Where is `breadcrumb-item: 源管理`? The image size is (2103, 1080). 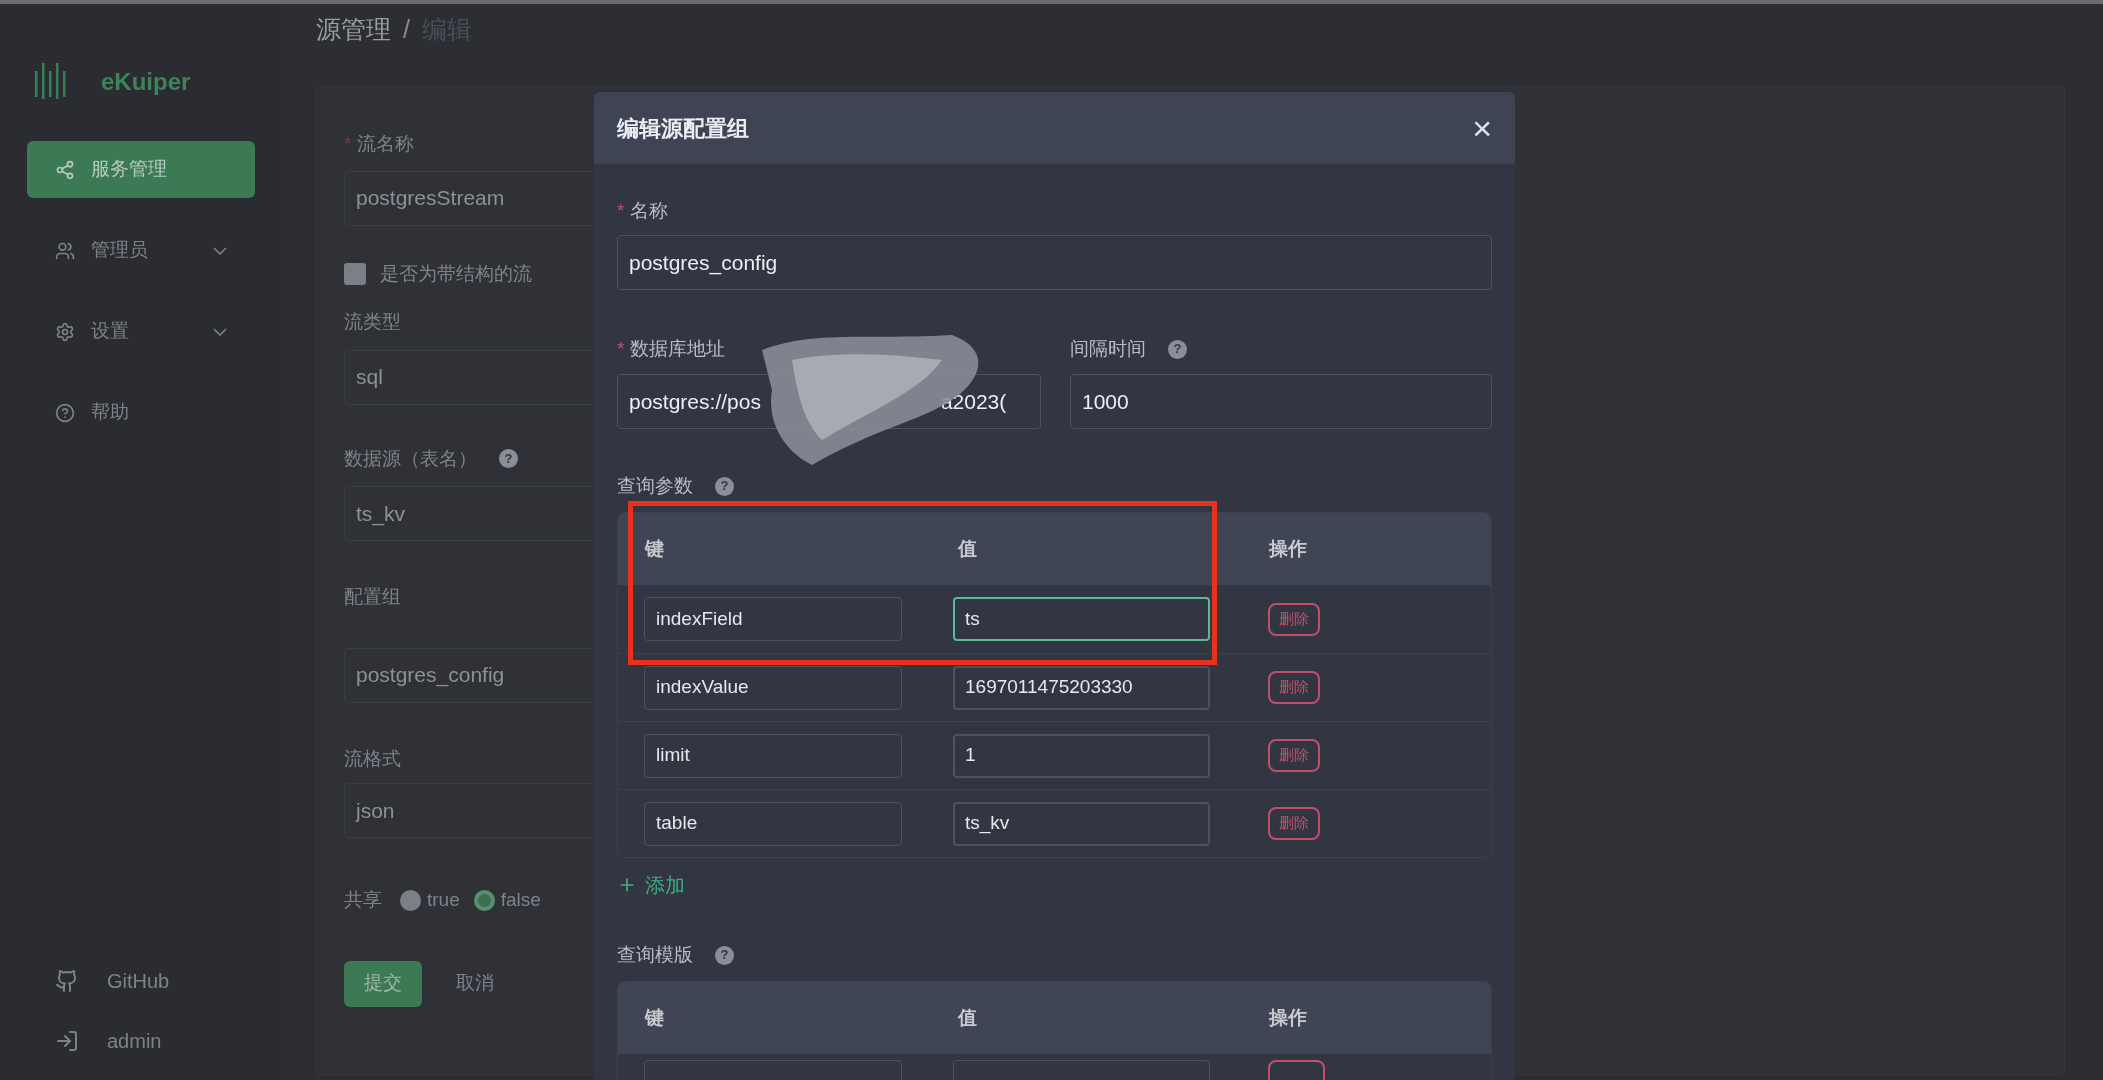 breadcrumb-item: 源管理 is located at coordinates (353, 30).